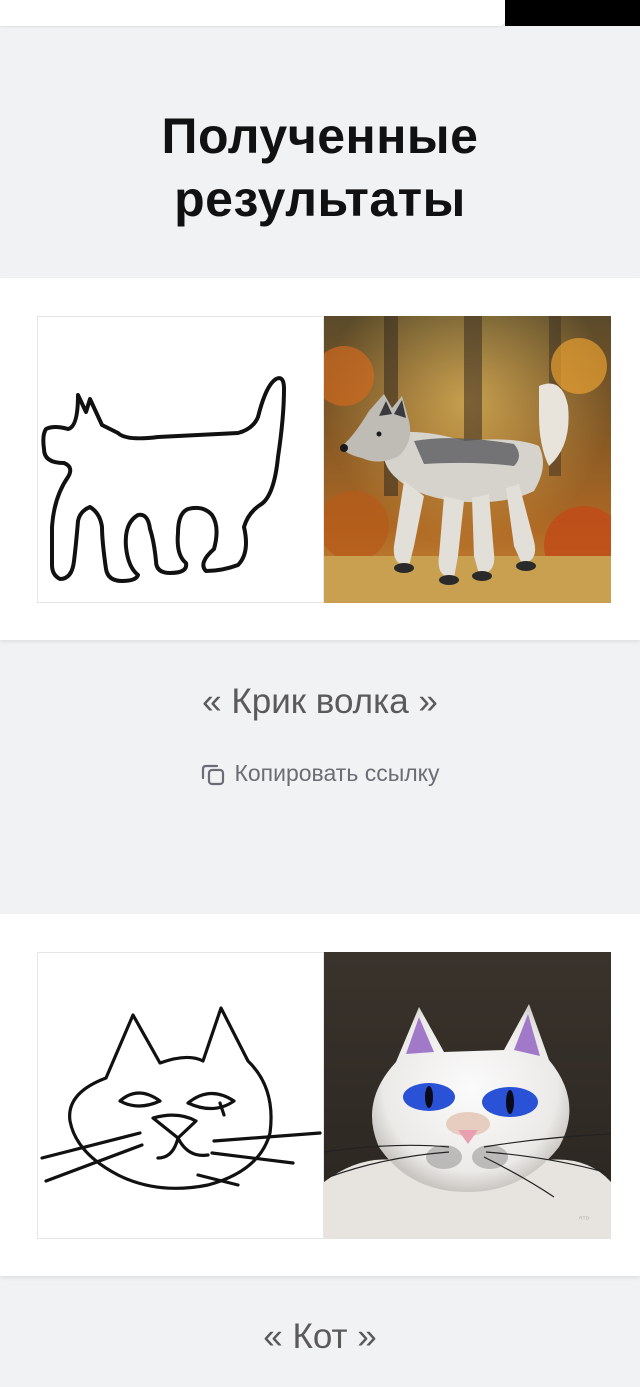 Image resolution: width=640 pixels, height=1387 pixels. Describe the element at coordinates (320, 1336) in the screenshot. I see `result-caption-cat: « Кот »` at that location.